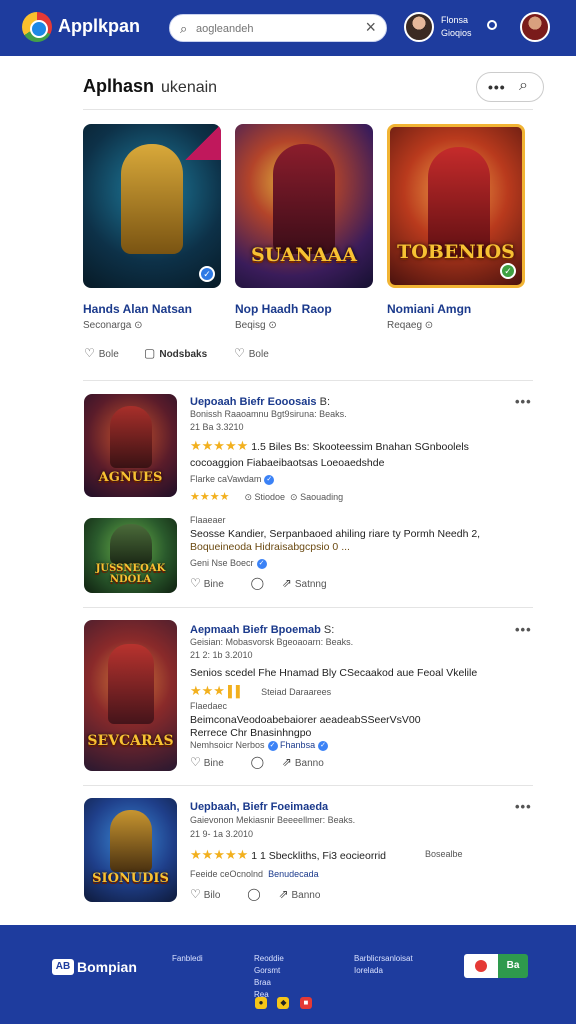 Image resolution: width=576 pixels, height=1024 pixels. What do you see at coordinates (228, 563) in the screenshot?
I see `item-author: Geni Nse Boecr ✓` at bounding box center [228, 563].